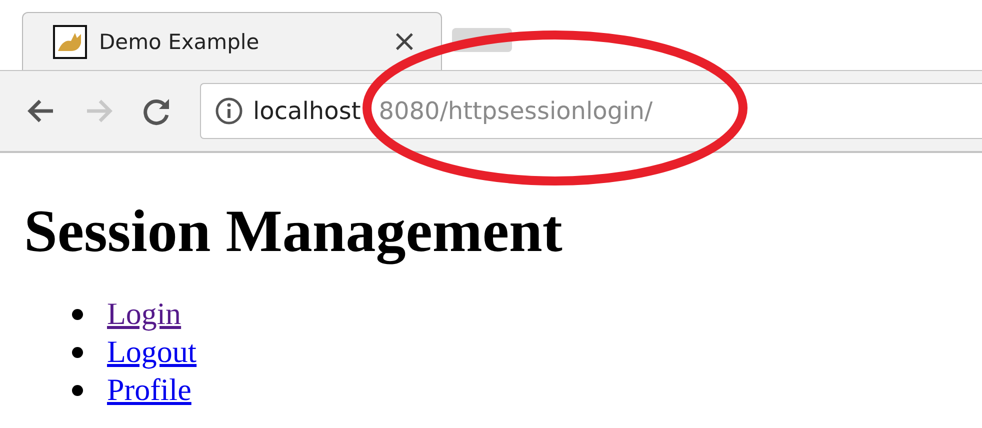 This screenshot has width=982, height=428. Describe the element at coordinates (149, 390) in the screenshot. I see `nav-link: Profile` at that location.